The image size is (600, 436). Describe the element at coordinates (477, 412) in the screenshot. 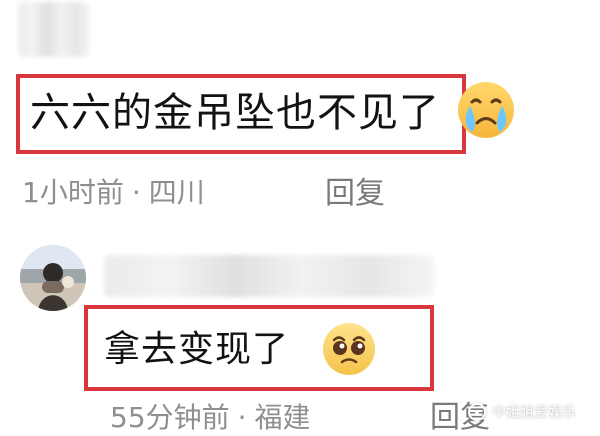

I see `camera-icon` at that location.